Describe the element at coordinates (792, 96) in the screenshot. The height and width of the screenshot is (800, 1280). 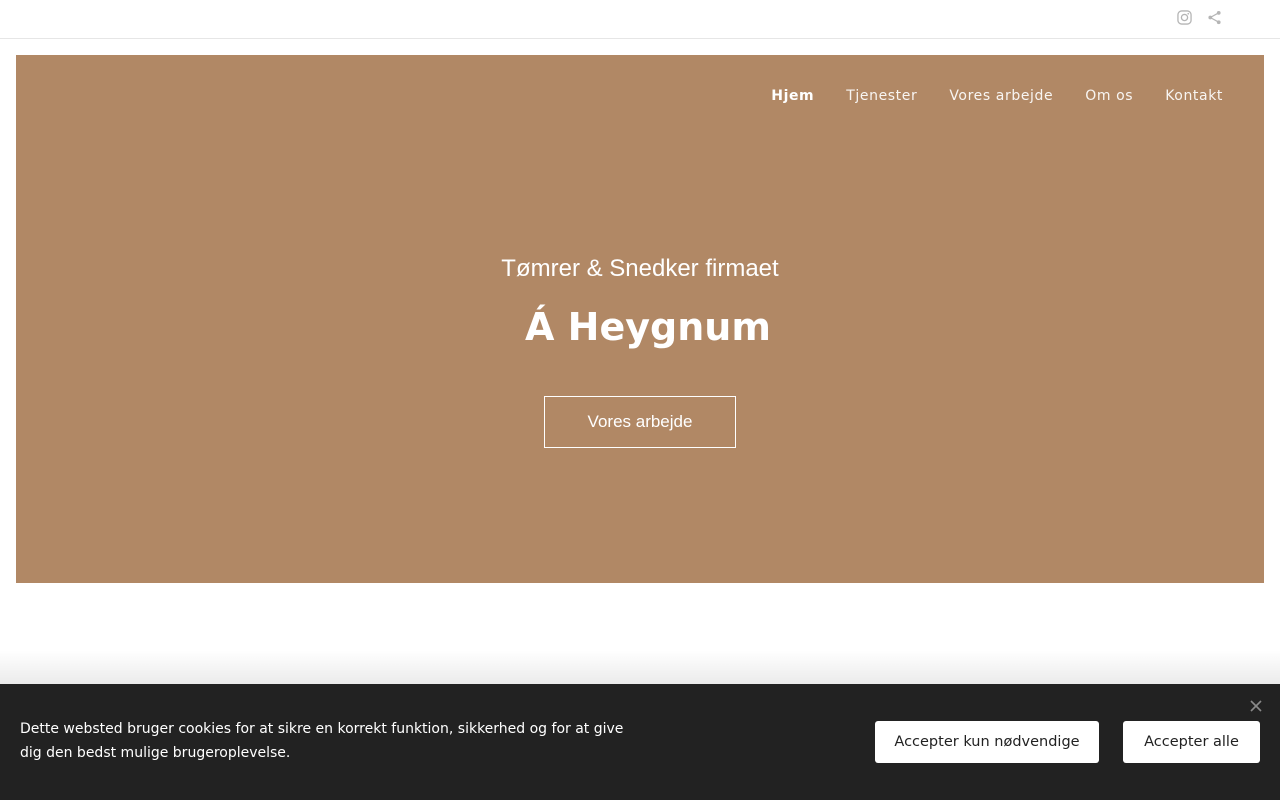
I see `nav-item-hjem: Hjem` at that location.